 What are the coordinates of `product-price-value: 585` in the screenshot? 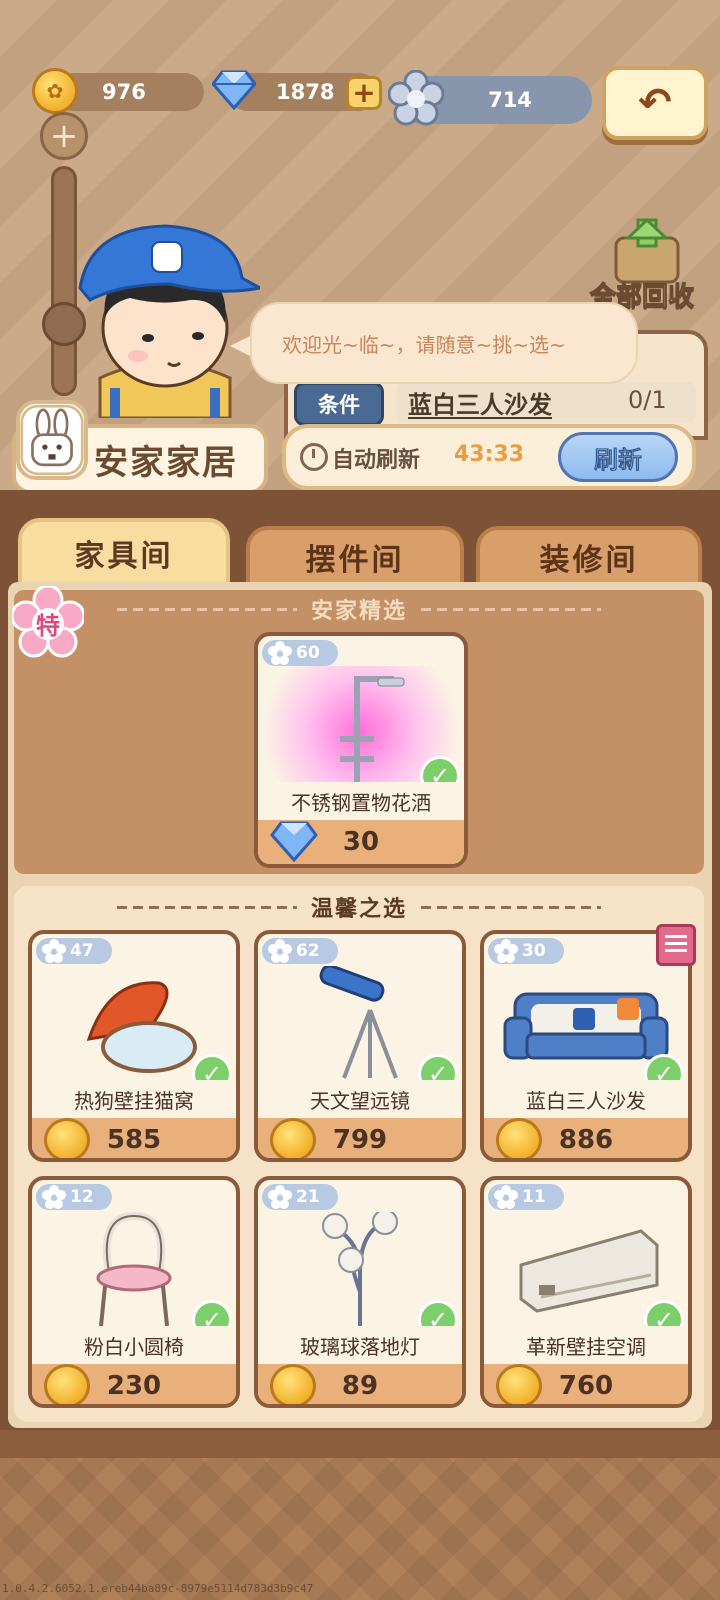 It's located at (134, 1140).